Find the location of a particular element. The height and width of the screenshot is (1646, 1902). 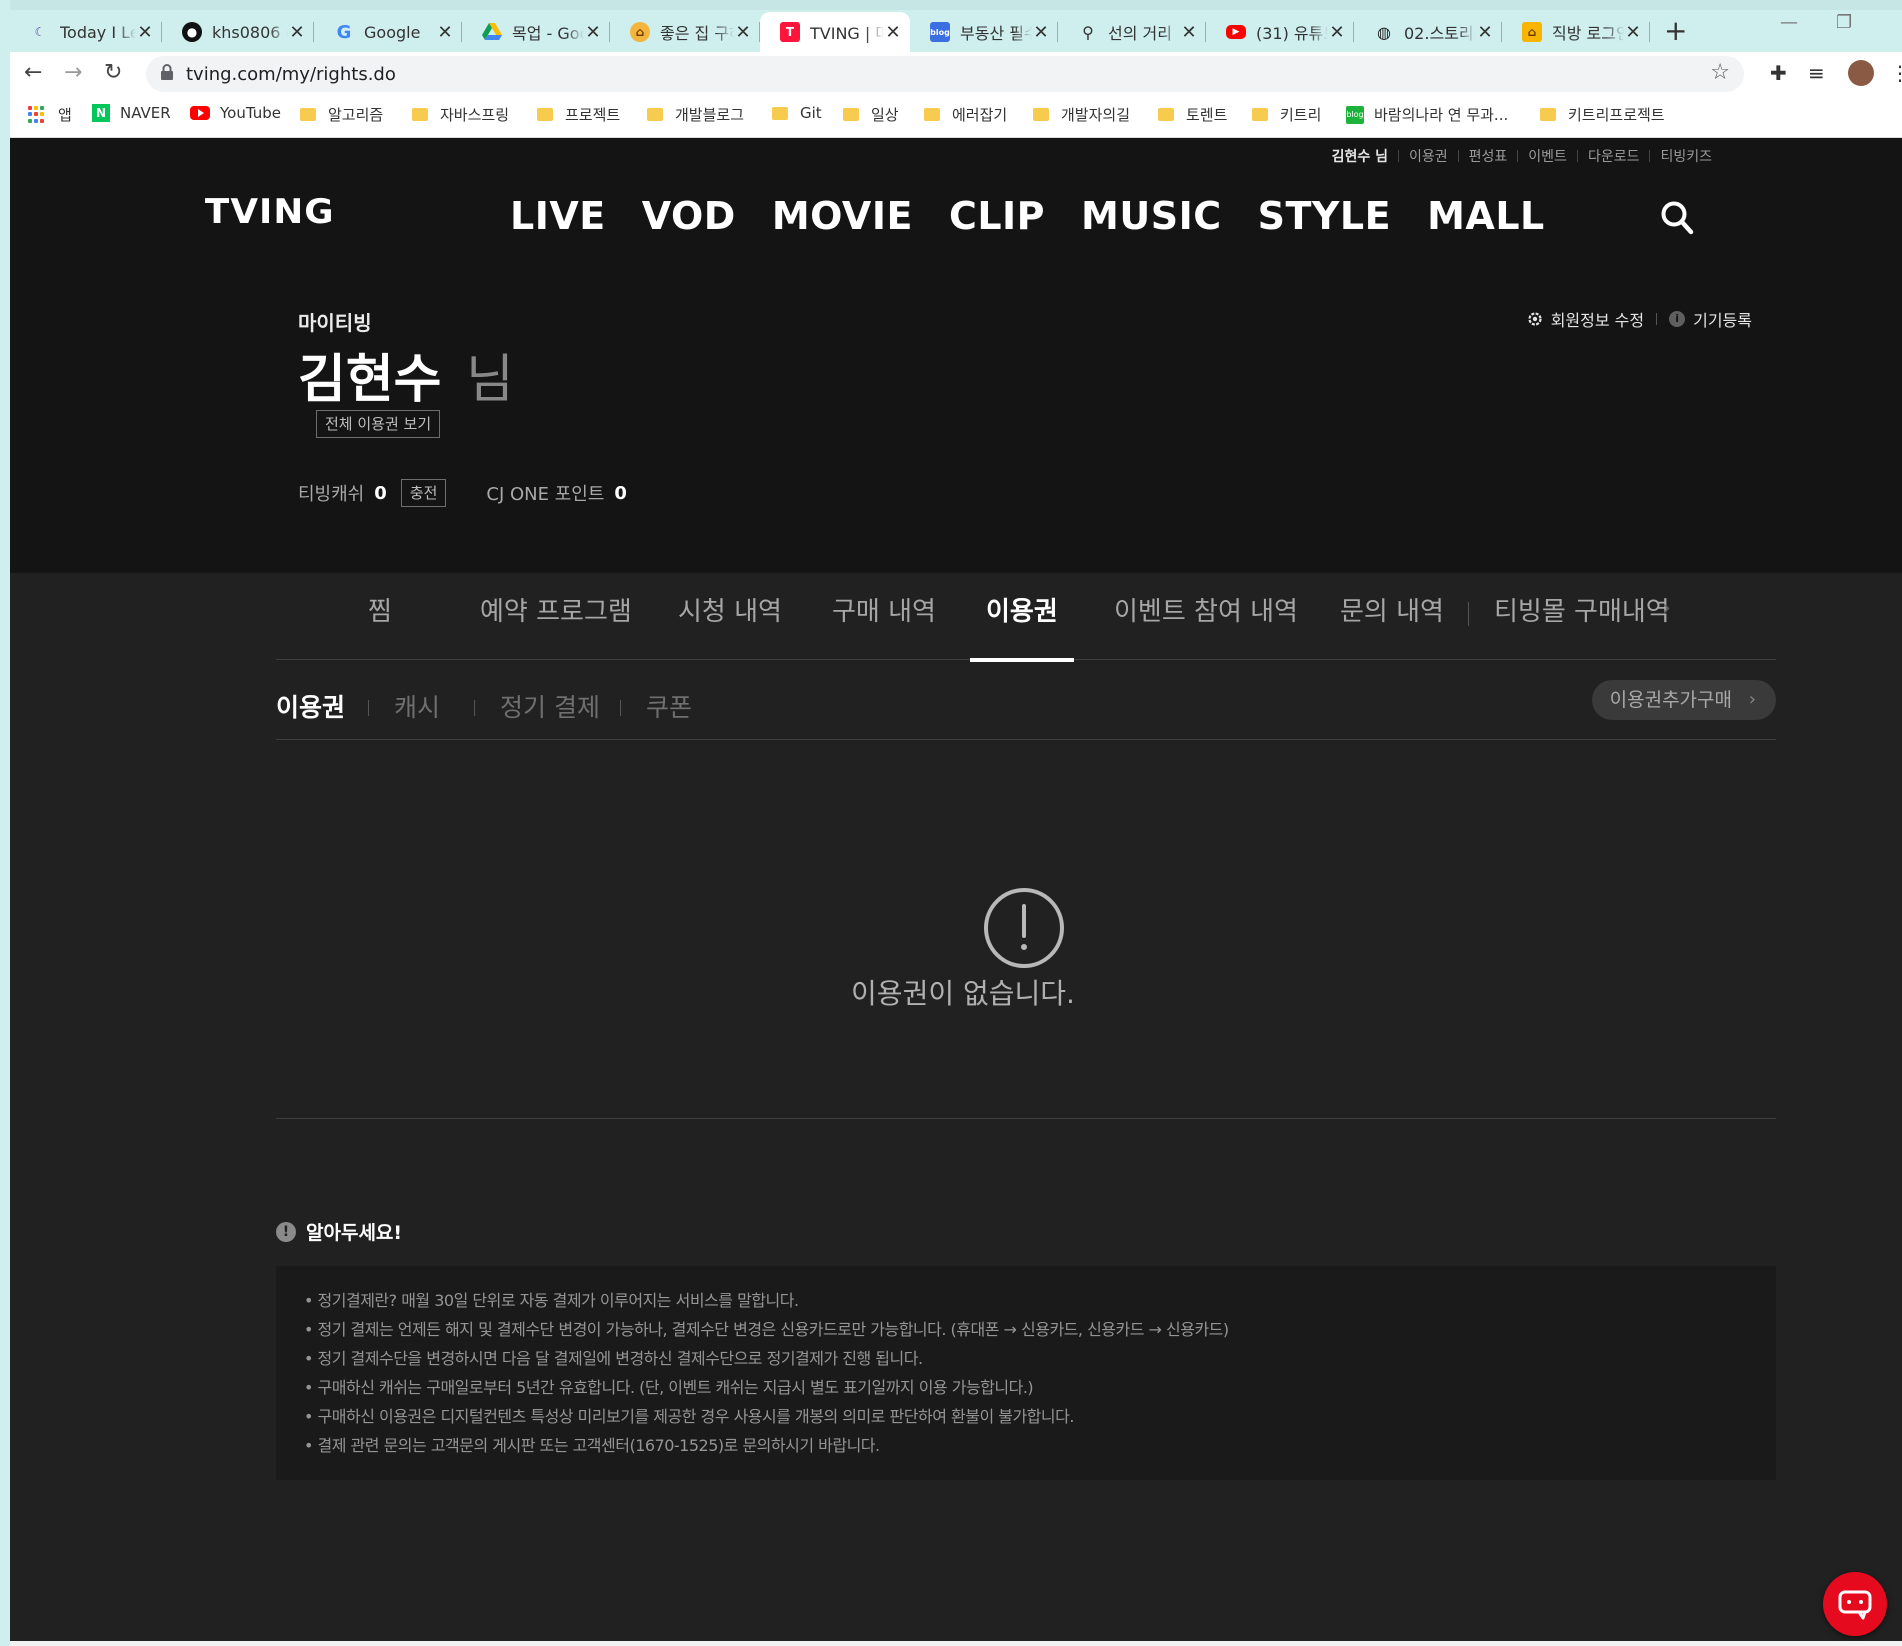

bookmark-star-icon: ☆ is located at coordinates (1720, 72).